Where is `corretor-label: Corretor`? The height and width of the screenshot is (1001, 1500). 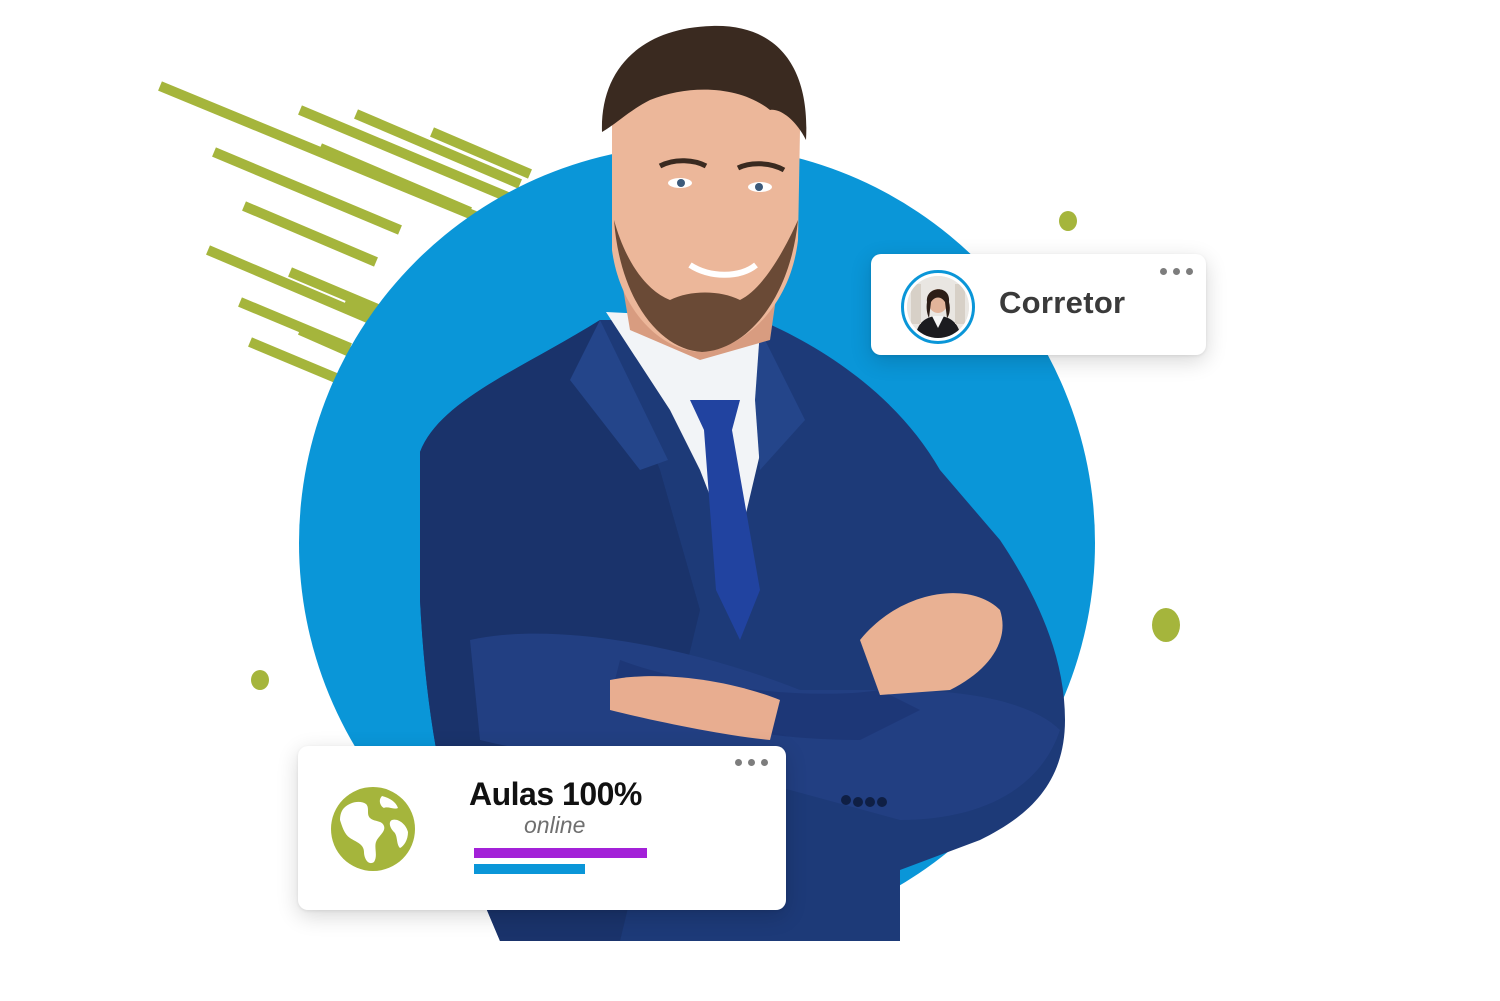 corretor-label: Corretor is located at coordinates (1062, 302).